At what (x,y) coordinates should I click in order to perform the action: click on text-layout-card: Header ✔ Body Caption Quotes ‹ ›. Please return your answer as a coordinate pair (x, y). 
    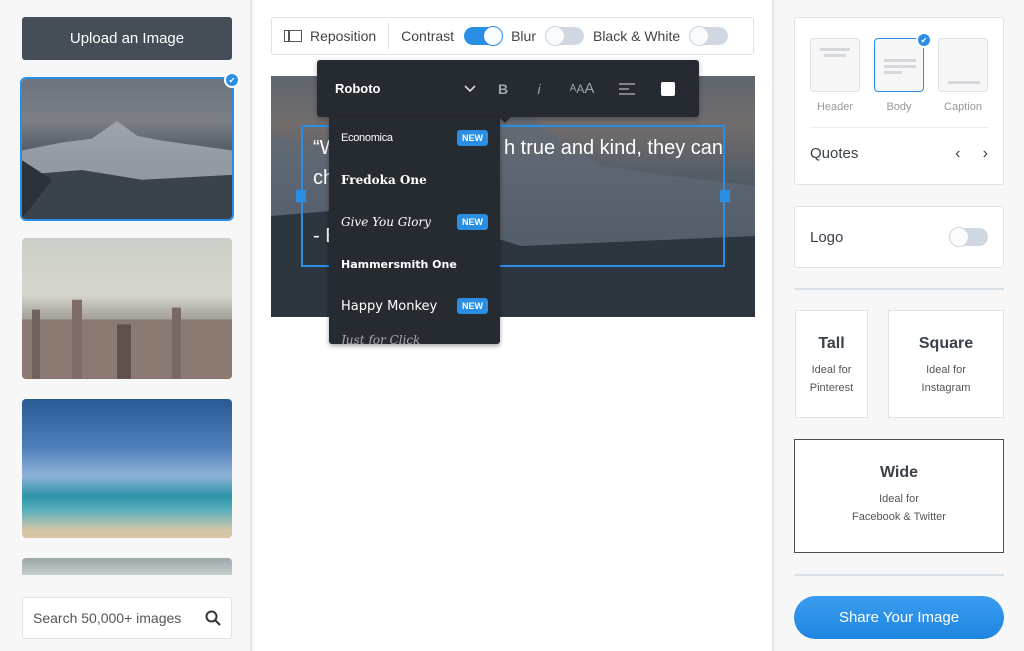
    Looking at the image, I should click on (899, 101).